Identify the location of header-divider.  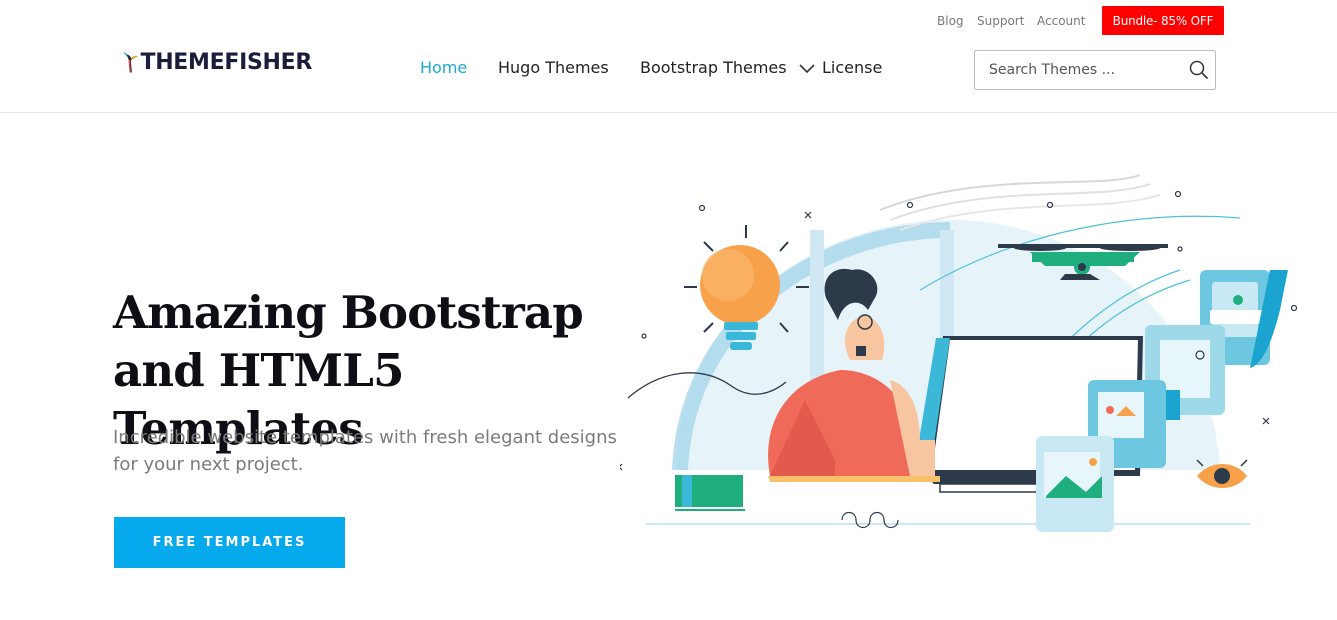
(668, 112).